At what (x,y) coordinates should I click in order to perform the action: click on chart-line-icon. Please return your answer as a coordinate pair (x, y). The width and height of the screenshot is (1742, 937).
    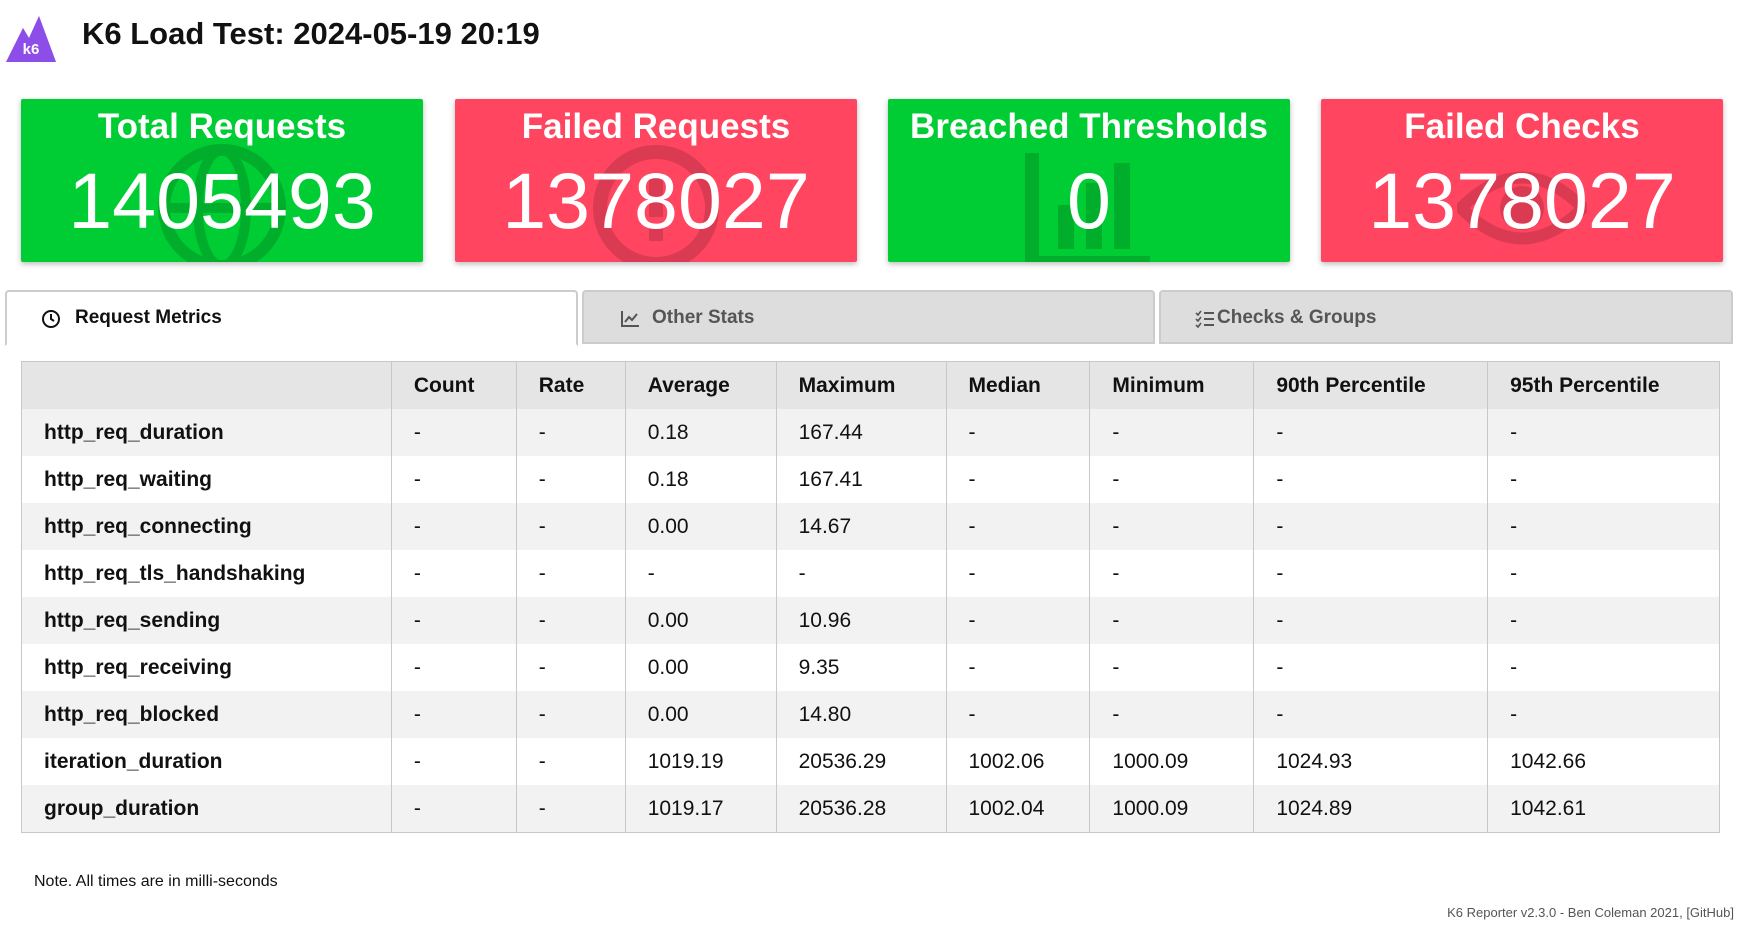
    Looking at the image, I should click on (630, 319).